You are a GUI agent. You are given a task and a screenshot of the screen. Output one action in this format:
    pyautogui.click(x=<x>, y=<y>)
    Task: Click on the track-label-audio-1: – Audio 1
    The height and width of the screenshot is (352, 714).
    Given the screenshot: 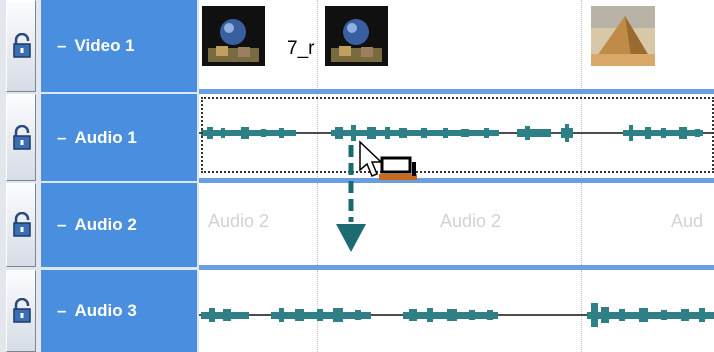 What is the action you would take?
    pyautogui.click(x=119, y=137)
    